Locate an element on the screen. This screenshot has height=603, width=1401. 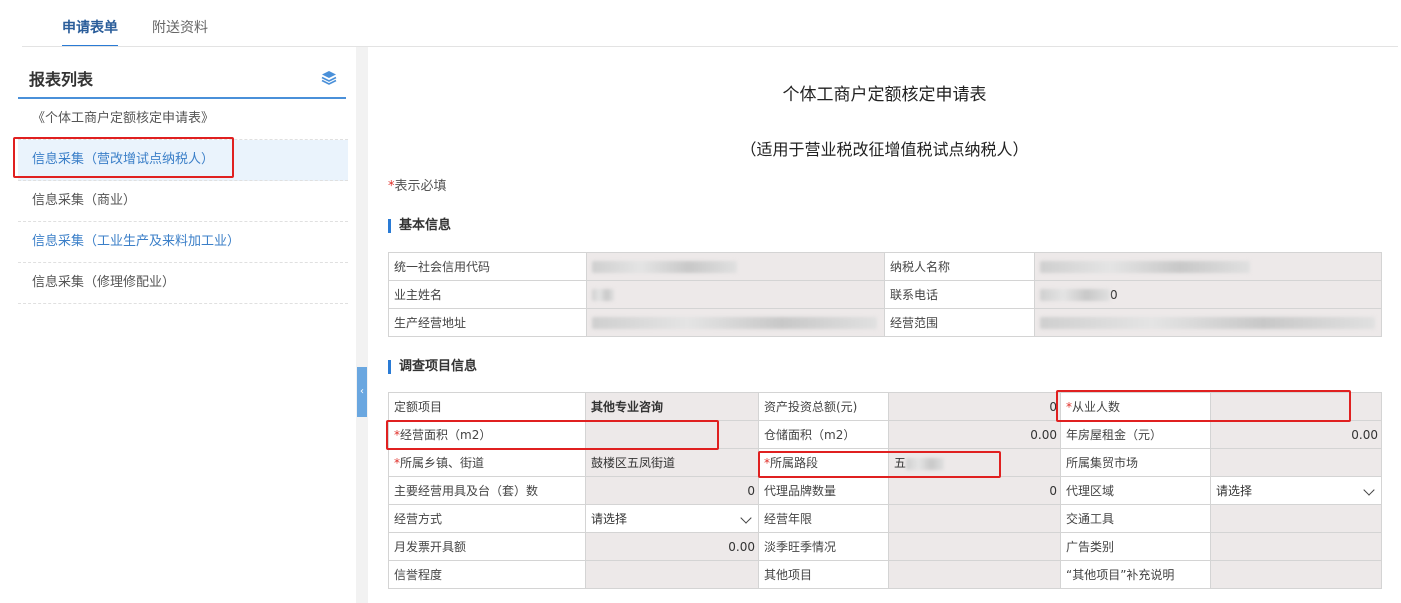
credit-code-field is located at coordinates (735, 266).